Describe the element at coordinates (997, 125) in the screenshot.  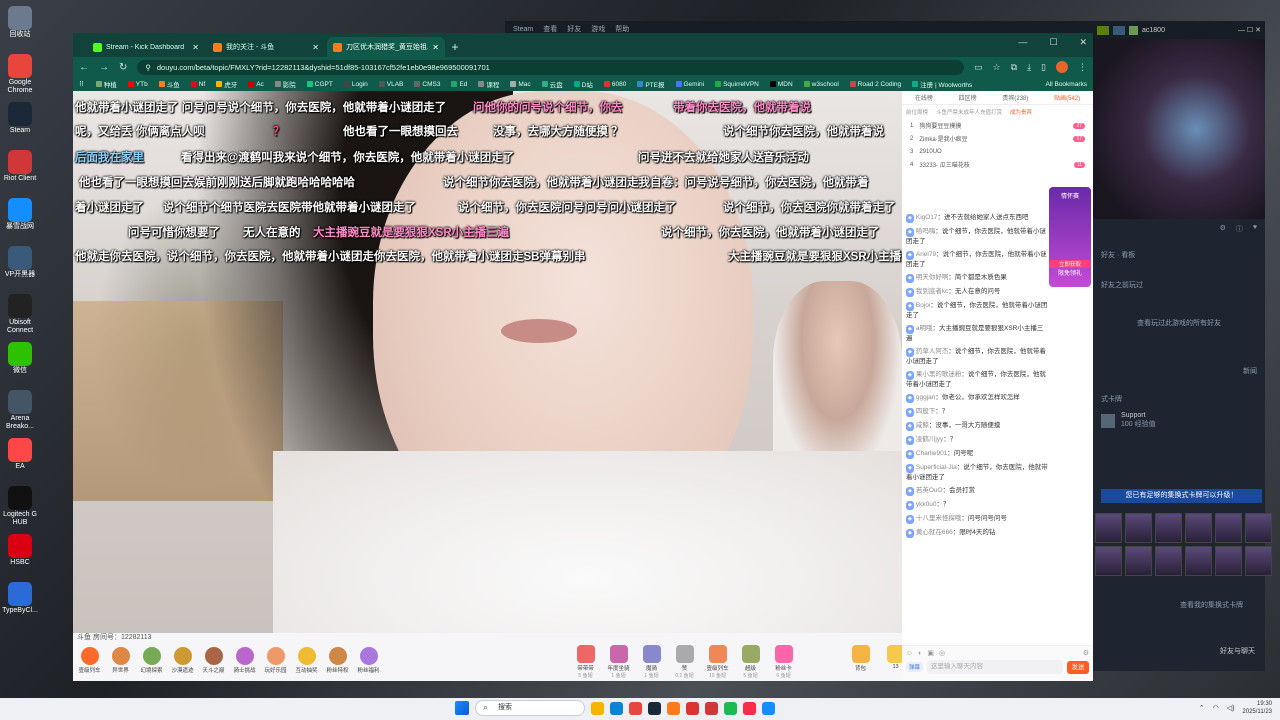
I see `rank-row: 1 狗狗要豆豆摸摸 27` at that location.